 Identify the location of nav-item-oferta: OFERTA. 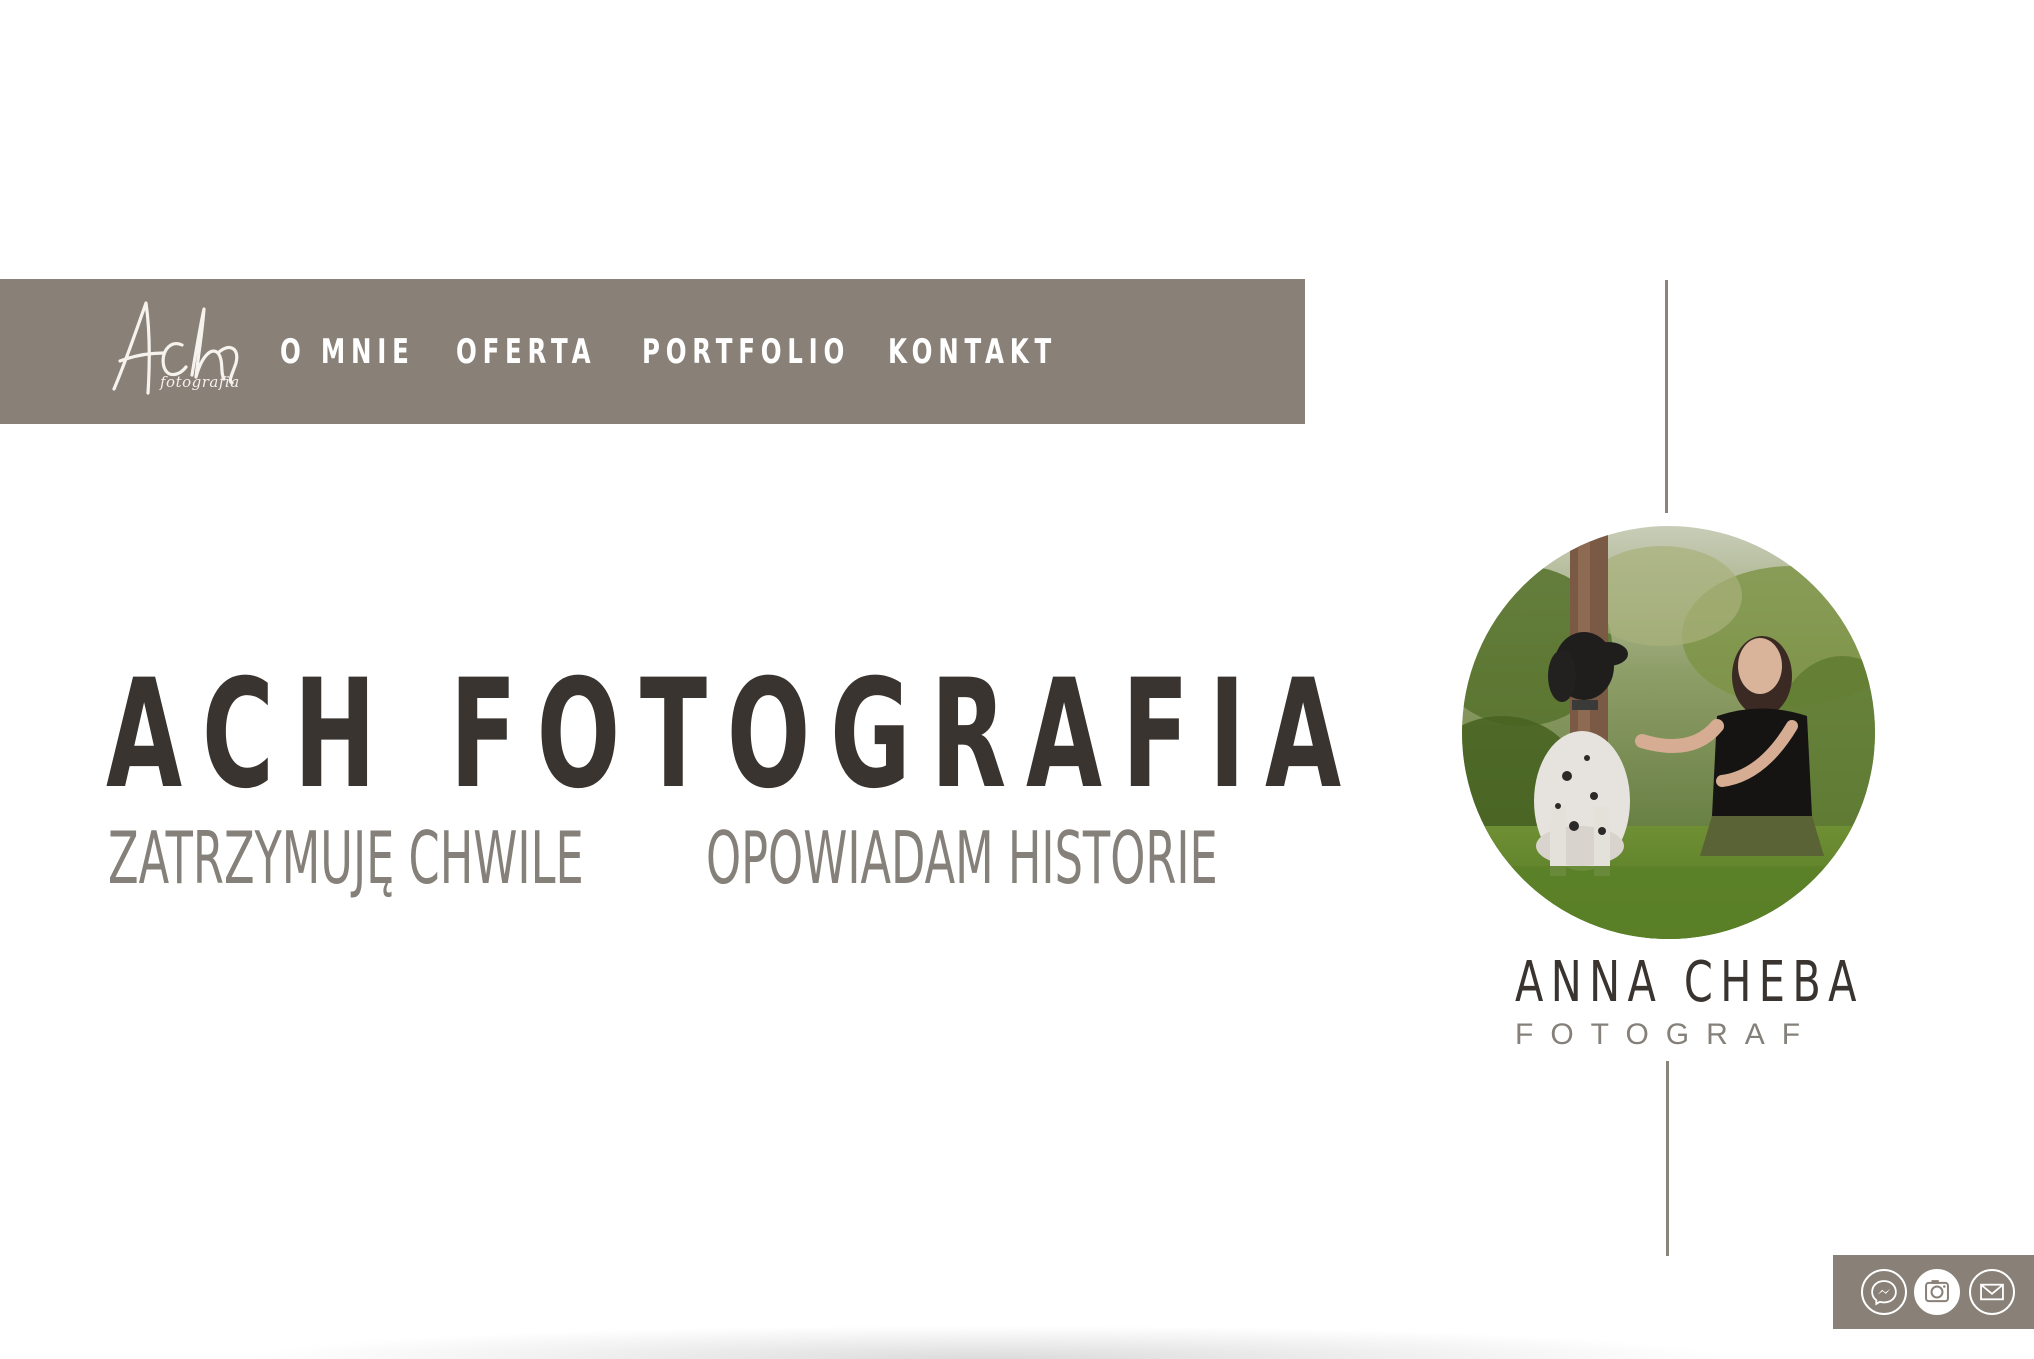
(526, 352).